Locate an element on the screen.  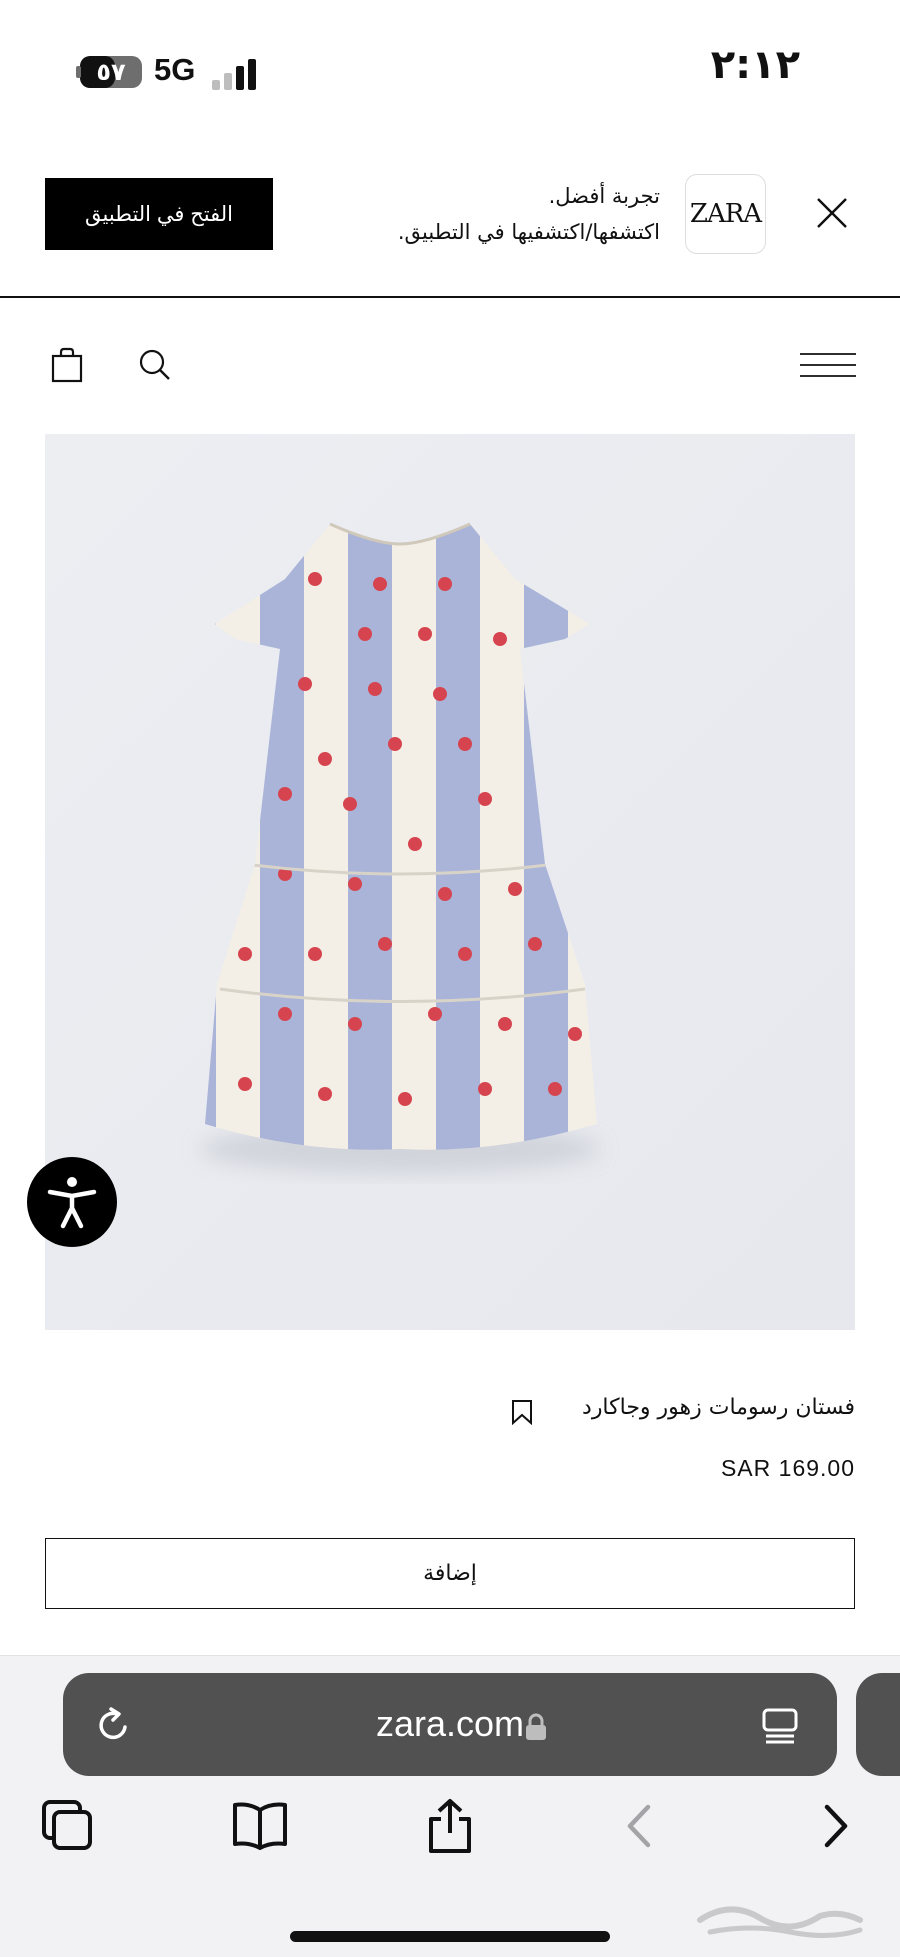
reader-mode-icon is located at coordinates (780, 1726).